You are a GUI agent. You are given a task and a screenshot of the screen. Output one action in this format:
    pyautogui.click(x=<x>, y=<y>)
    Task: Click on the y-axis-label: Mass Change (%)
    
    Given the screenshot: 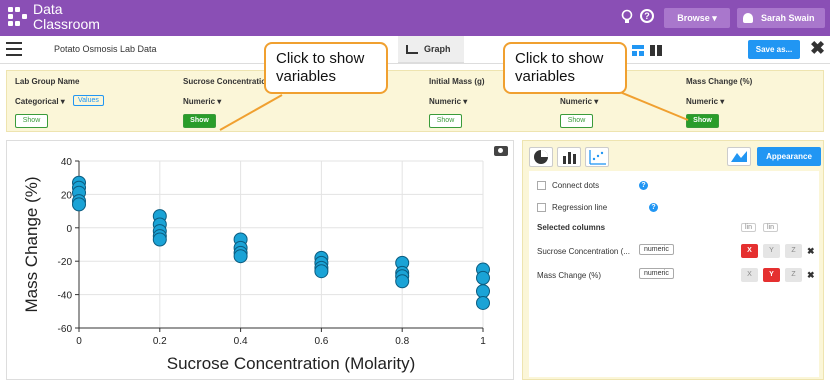 What is the action you would take?
    pyautogui.click(x=31, y=244)
    